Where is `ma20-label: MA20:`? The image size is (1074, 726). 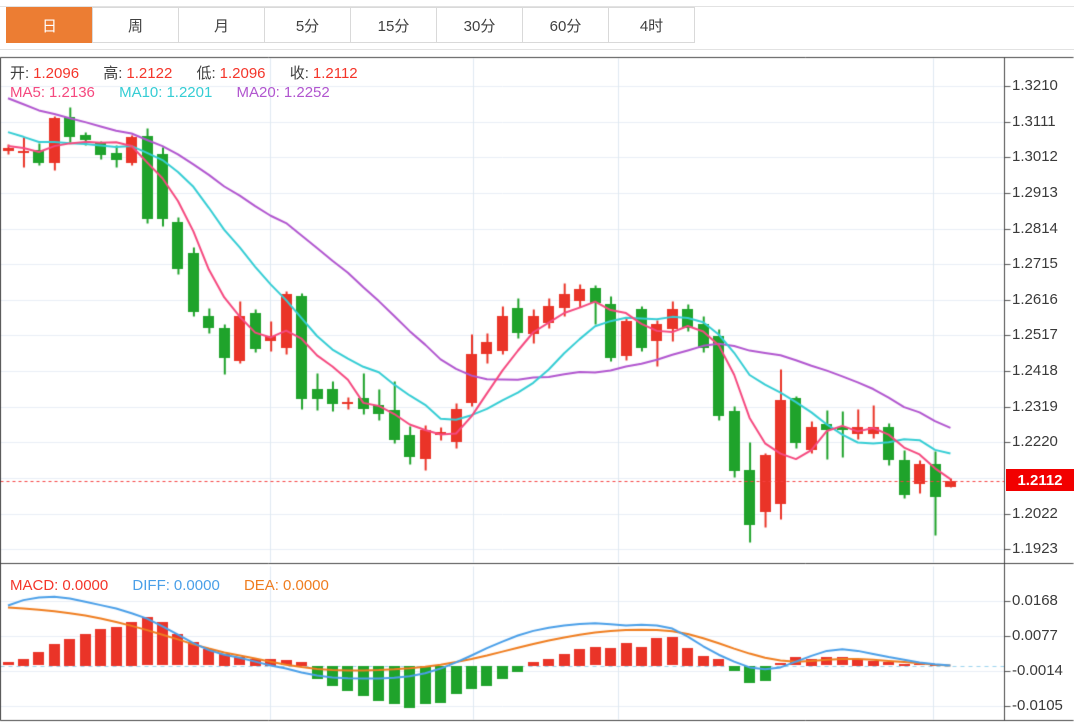
ma20-label: MA20: is located at coordinates (258, 92).